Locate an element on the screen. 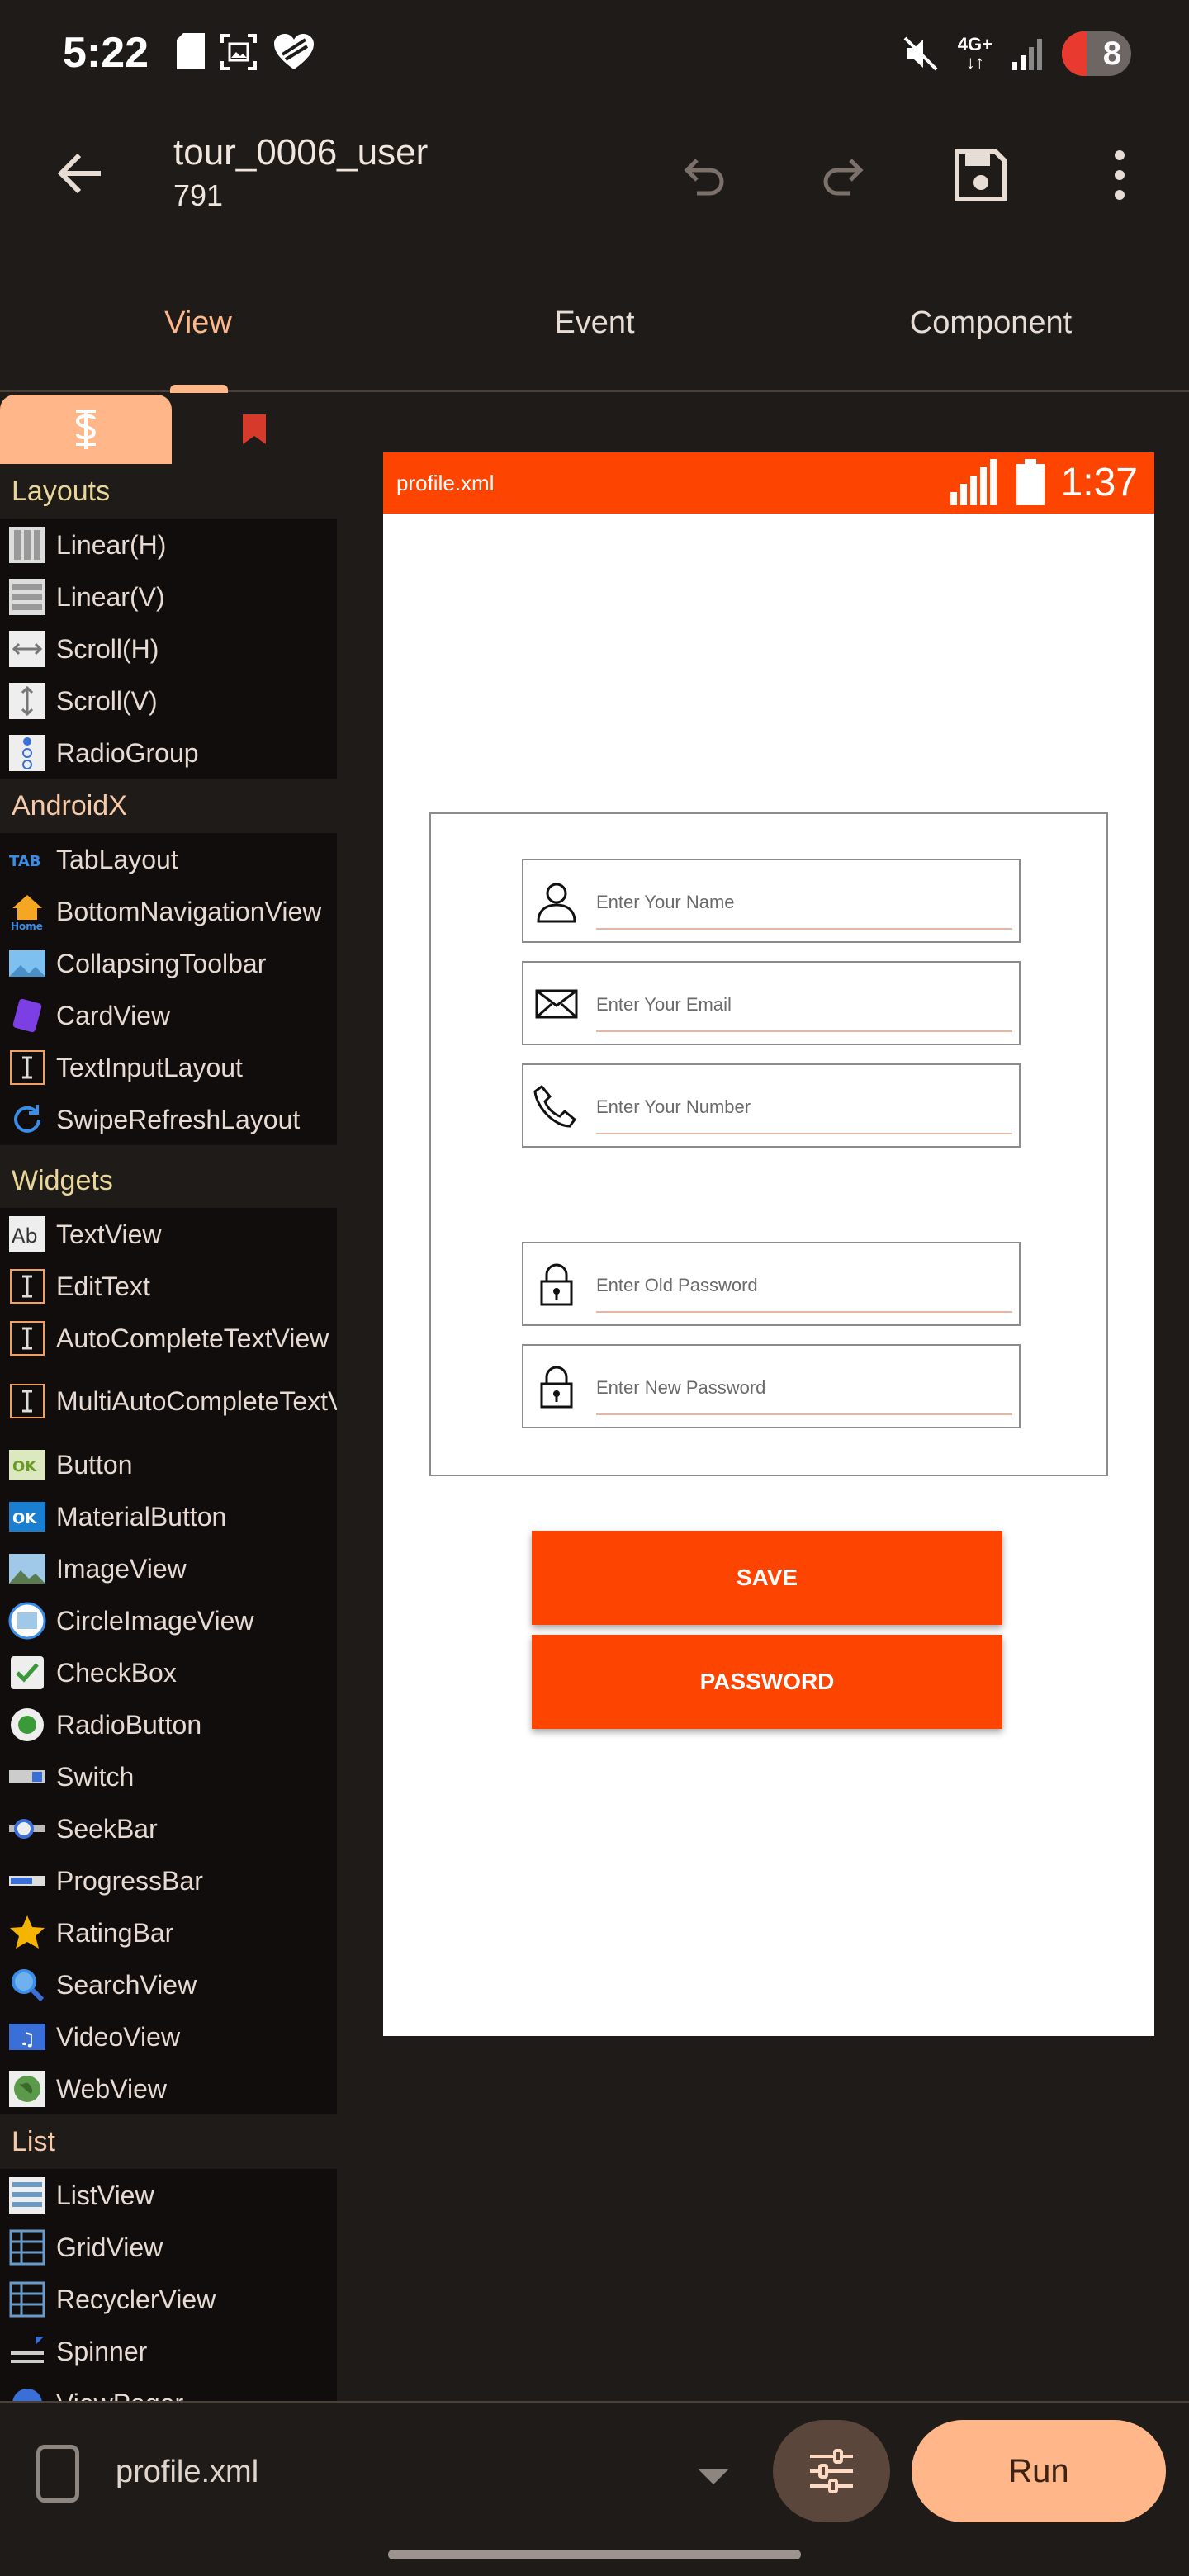 Image resolution: width=1189 pixels, height=2576 pixels. palette-item-label: TextInputLayout is located at coordinates (149, 1067).